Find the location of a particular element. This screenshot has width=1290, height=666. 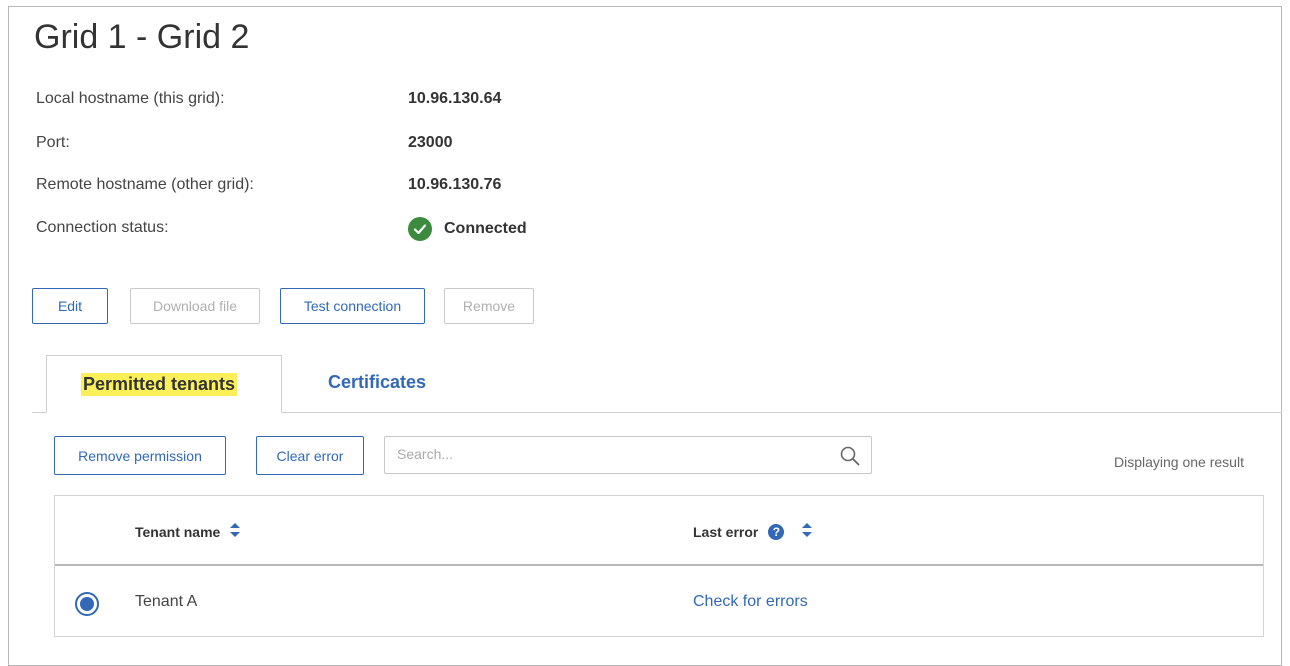

local-hostname-value: 10.96.130.64 is located at coordinates (455, 98).